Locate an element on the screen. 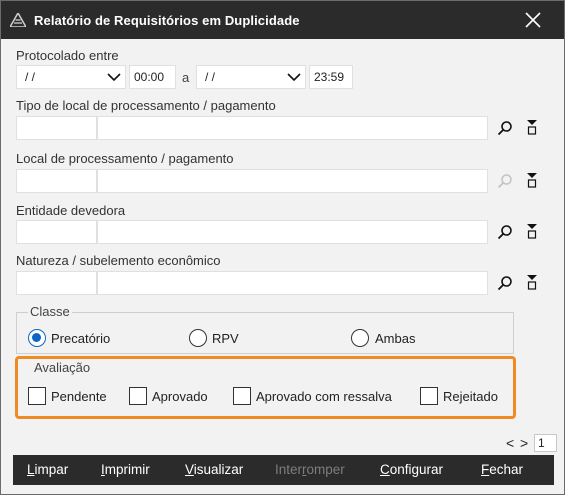 The width and height of the screenshot is (565, 495). checkbox-aprovado-ressalva is located at coordinates (242, 396).